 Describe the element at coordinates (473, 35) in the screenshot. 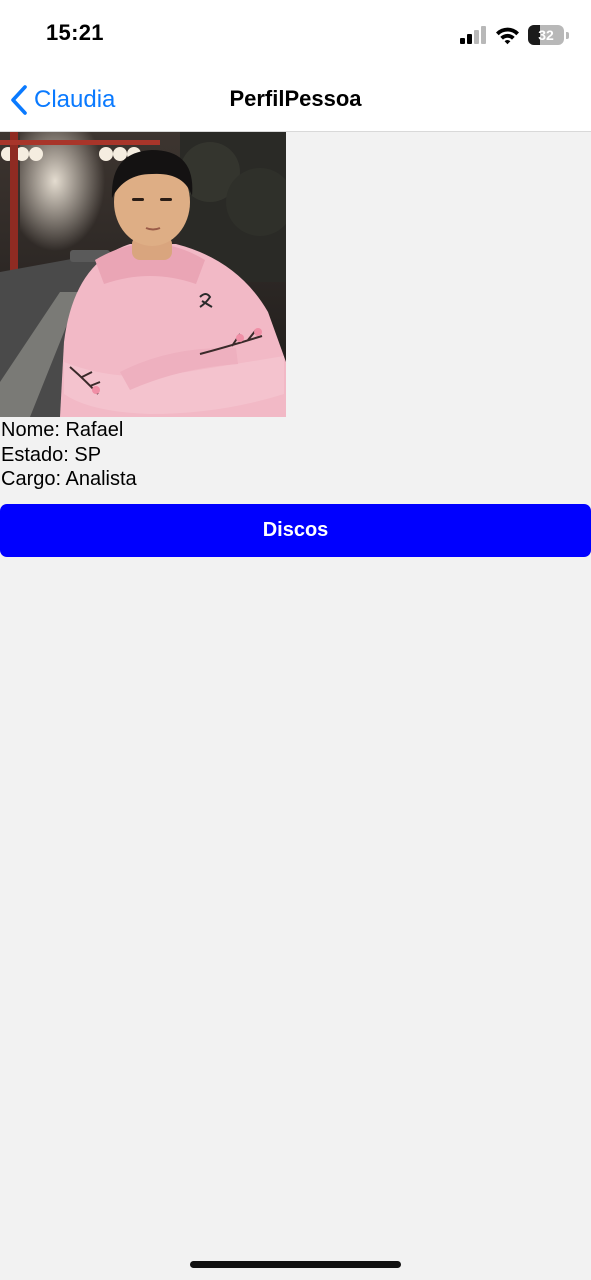

I see `cellular-signal-icon` at that location.